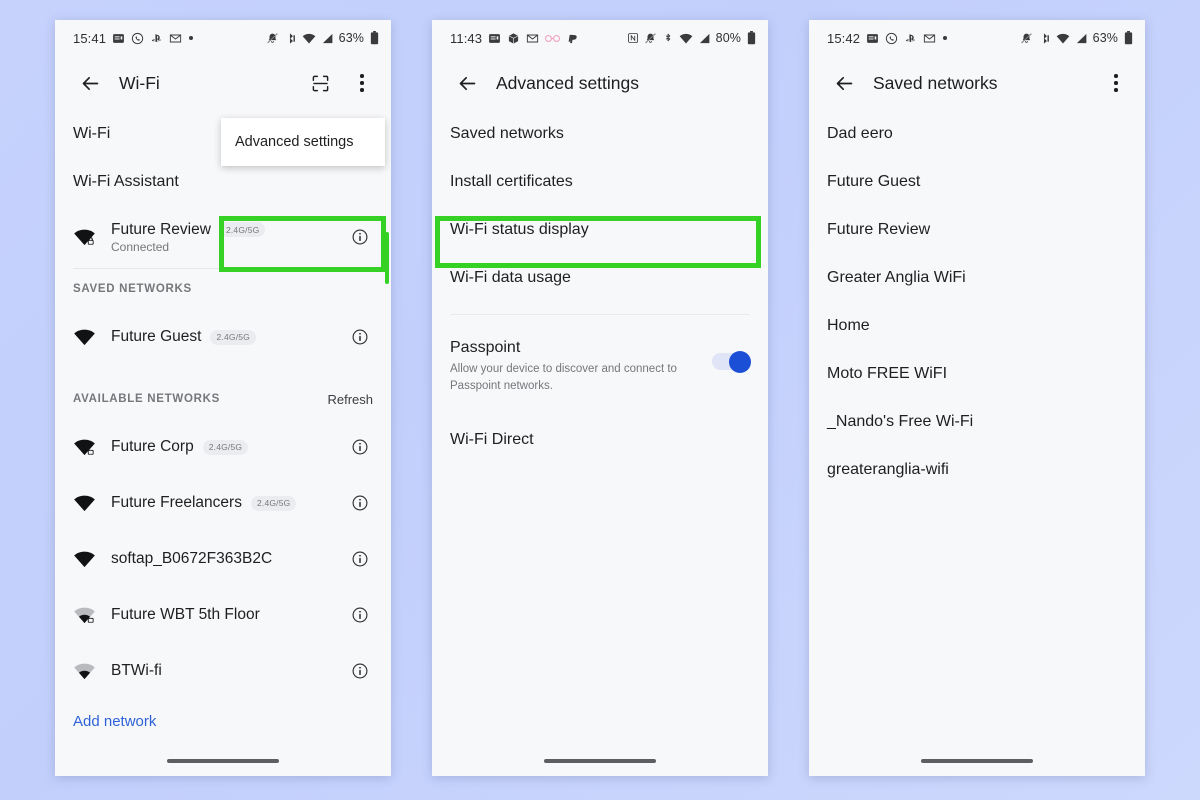 The height and width of the screenshot is (800, 1200). I want to click on network-row-available-2: softap_B0672F363B2C, so click(223, 559).